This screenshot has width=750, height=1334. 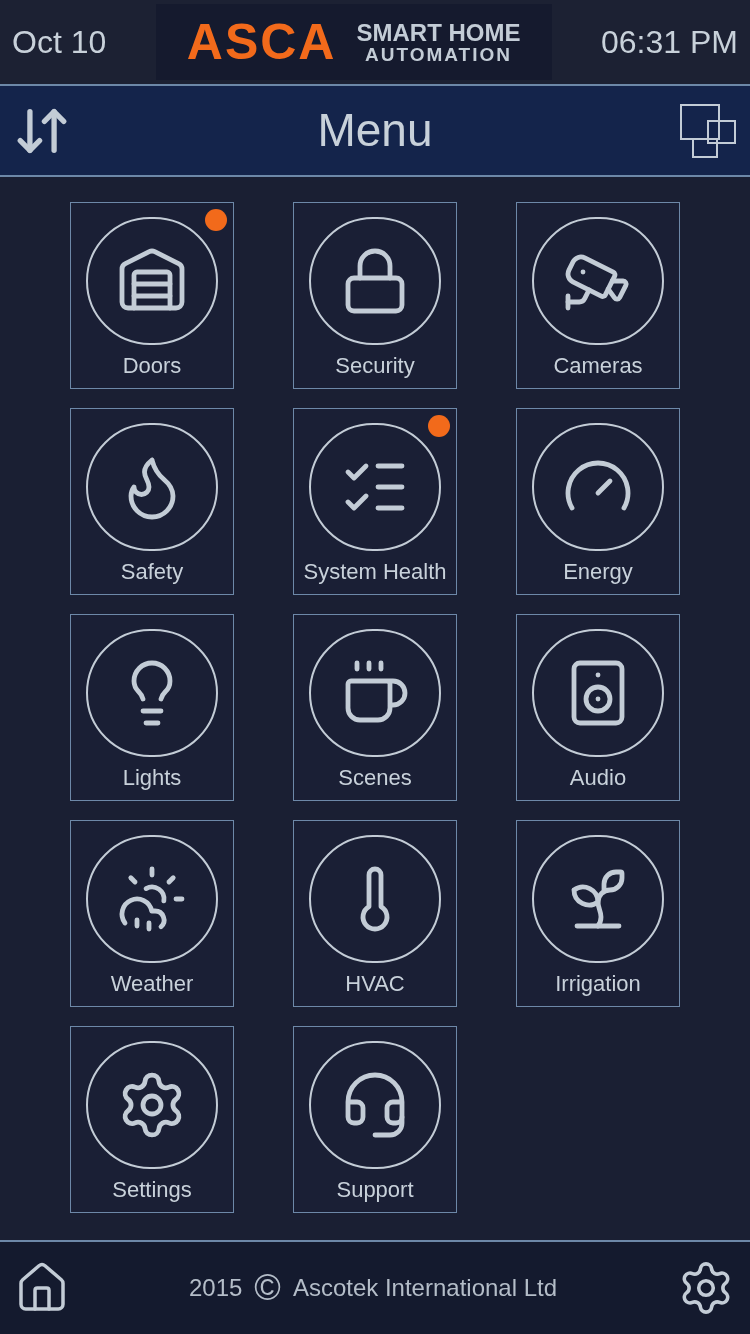 What do you see at coordinates (375, 130) in the screenshot?
I see `page-title: Menu` at bounding box center [375, 130].